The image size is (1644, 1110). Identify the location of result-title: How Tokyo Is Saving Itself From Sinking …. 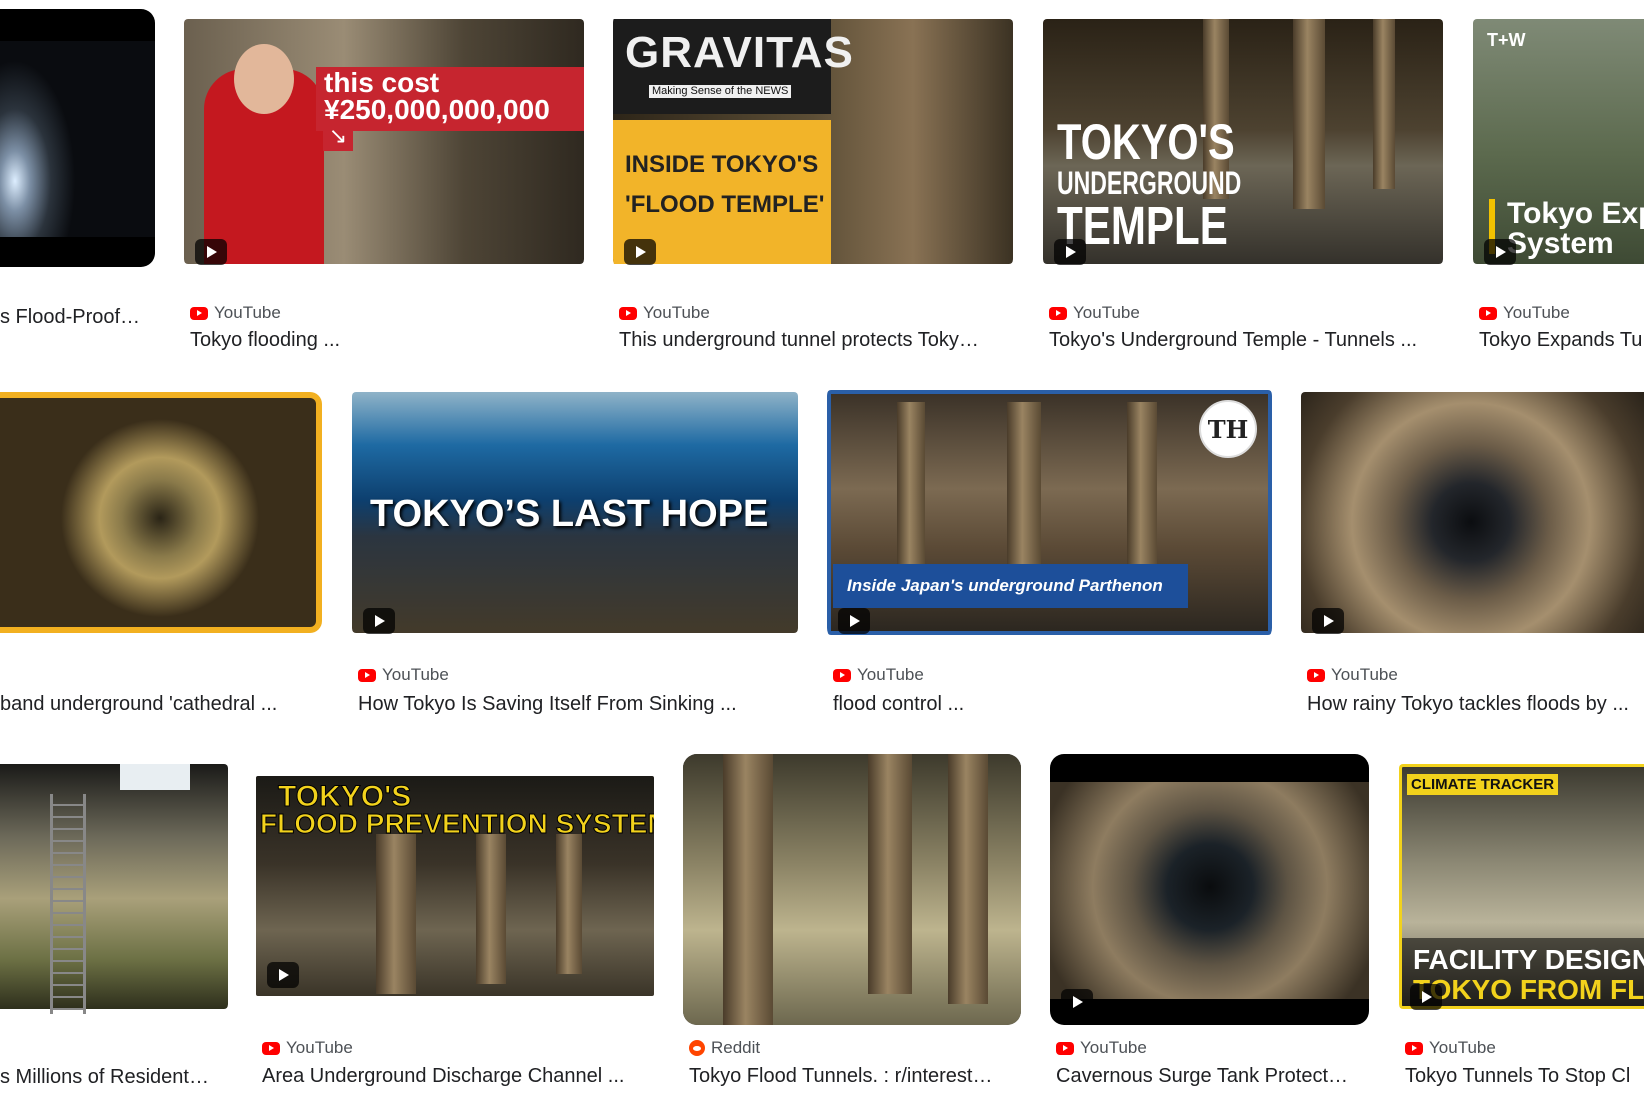
(578, 704).